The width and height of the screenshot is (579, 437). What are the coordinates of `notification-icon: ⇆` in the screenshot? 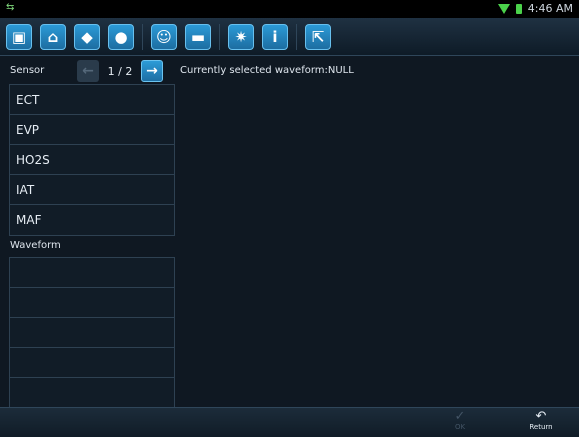 It's located at (10, 7).